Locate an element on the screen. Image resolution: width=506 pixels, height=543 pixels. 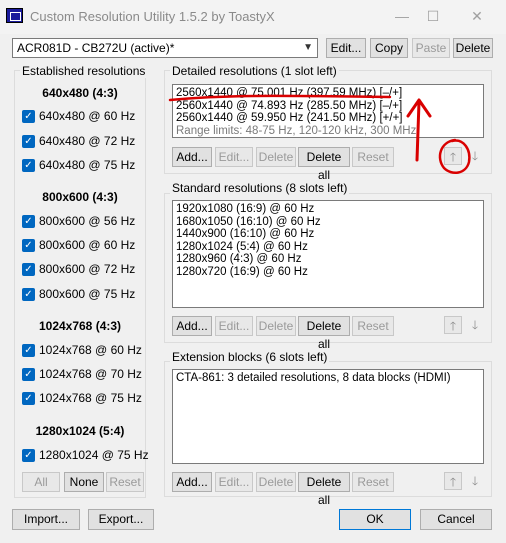
annotation-arrow is located at coordinates (419, 130).